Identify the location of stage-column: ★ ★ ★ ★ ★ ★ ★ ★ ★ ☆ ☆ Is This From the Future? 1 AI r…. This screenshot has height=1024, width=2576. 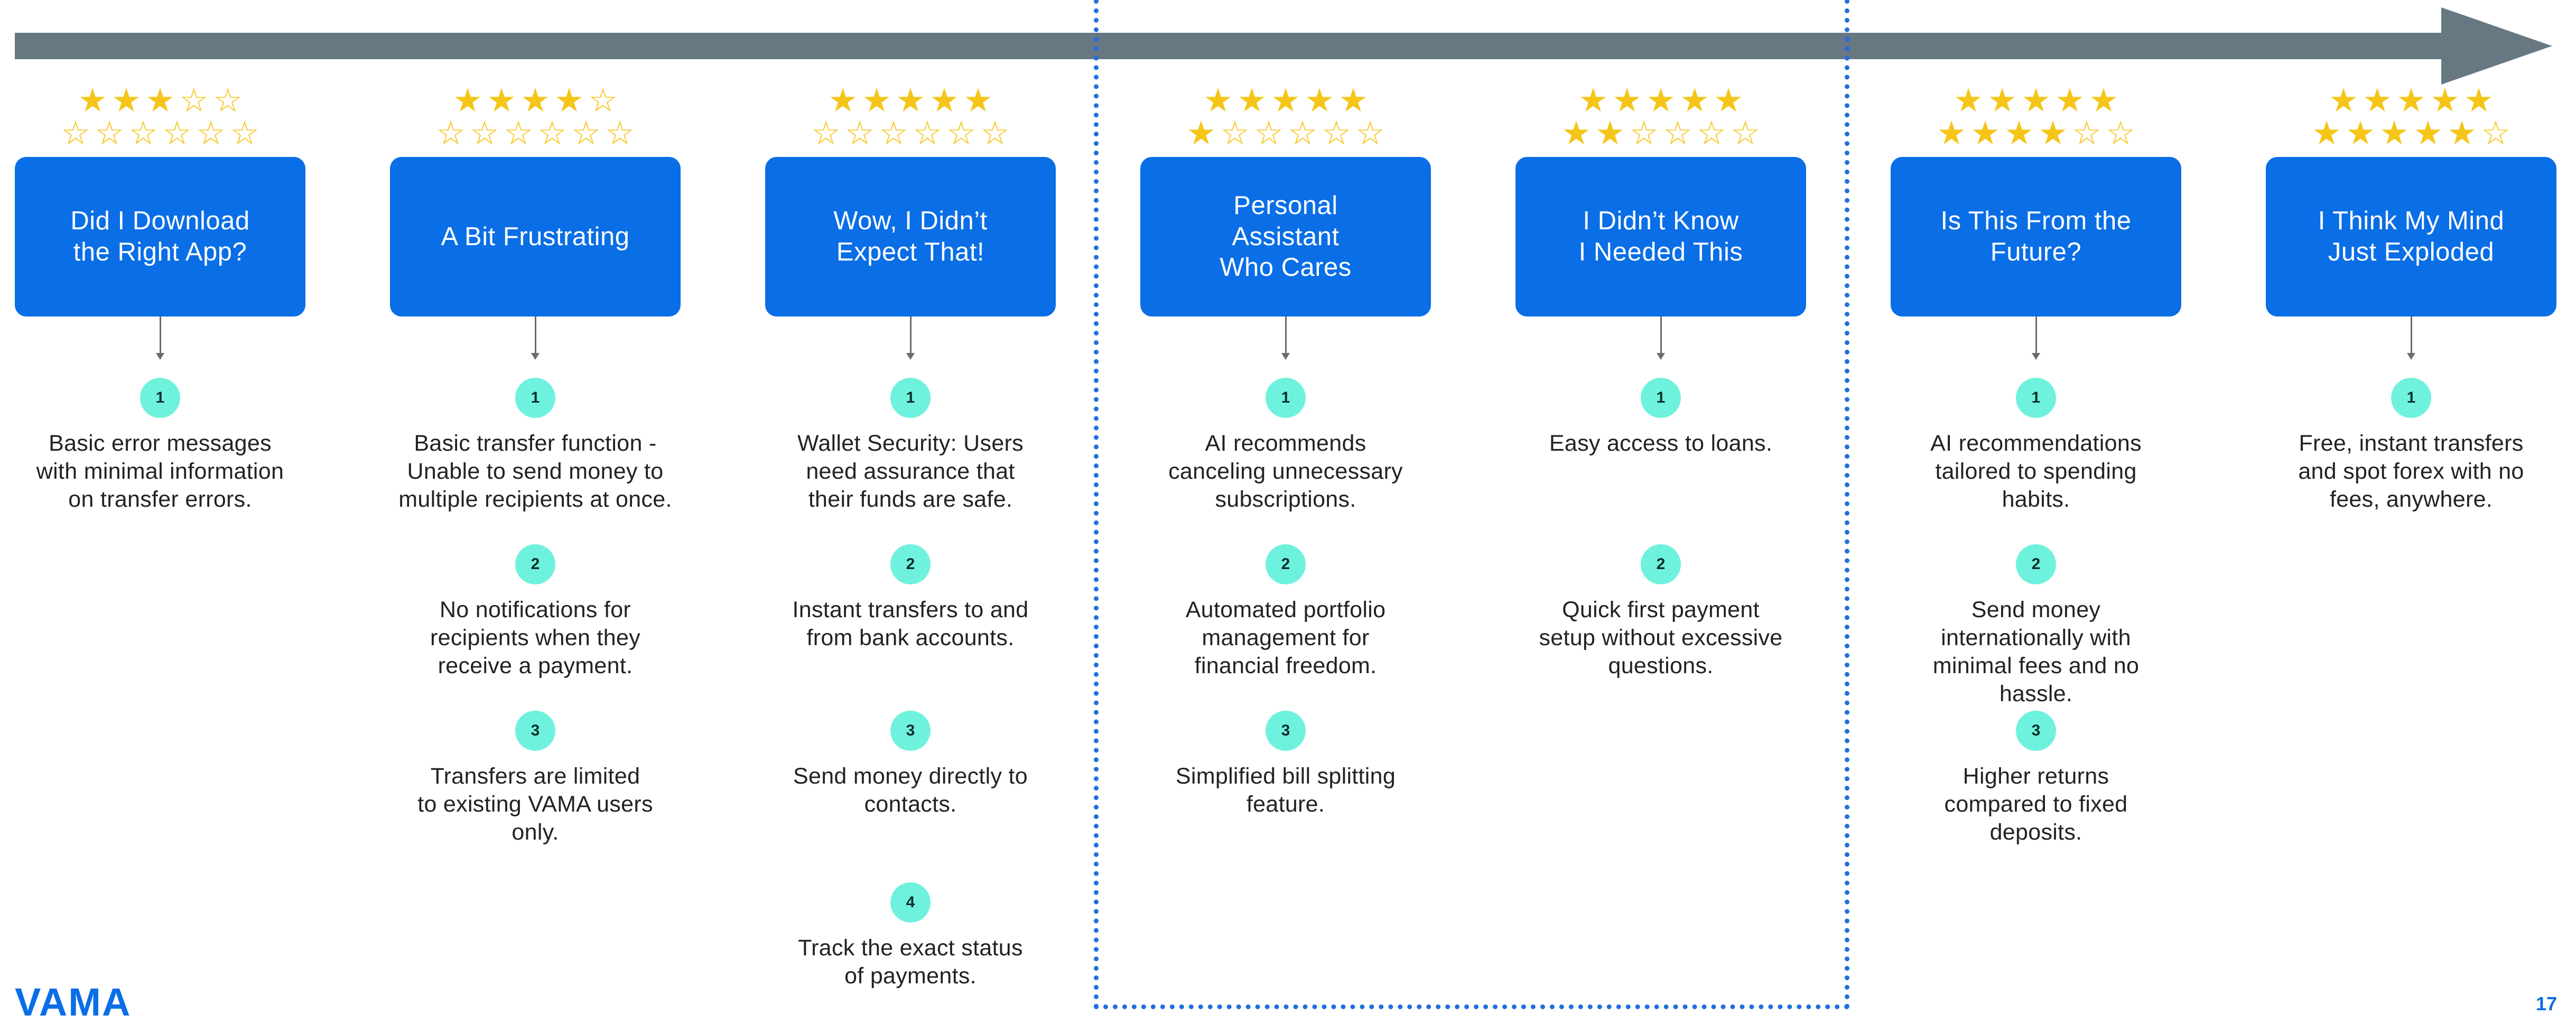
(2036, 465).